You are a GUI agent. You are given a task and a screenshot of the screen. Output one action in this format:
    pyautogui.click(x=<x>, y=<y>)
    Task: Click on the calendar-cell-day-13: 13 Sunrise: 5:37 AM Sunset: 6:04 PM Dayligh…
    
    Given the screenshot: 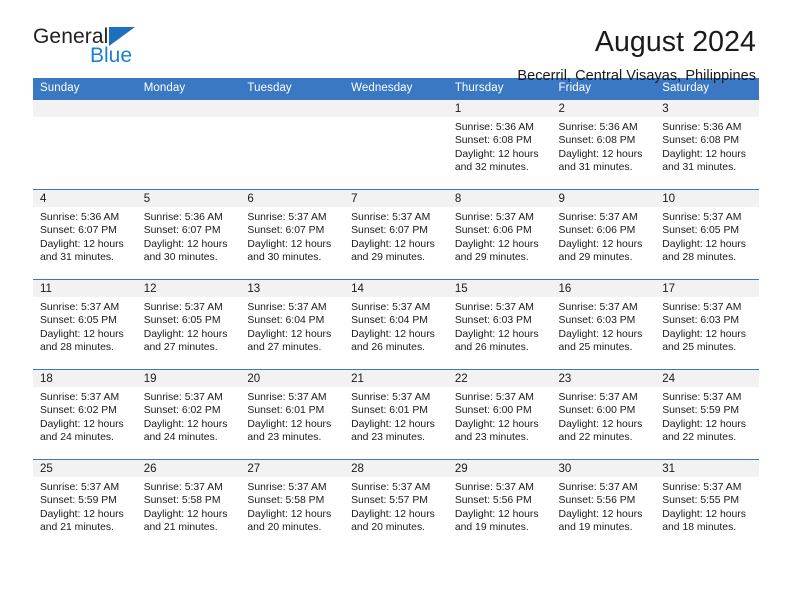 What is the action you would take?
    pyautogui.click(x=292, y=324)
    